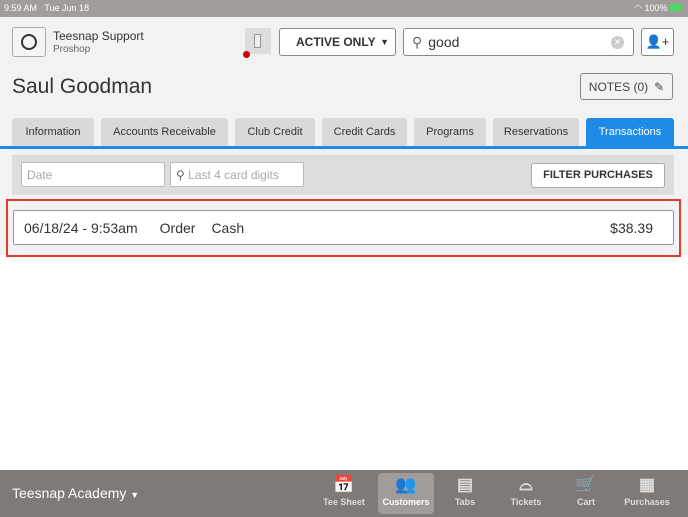 The image size is (688, 517). Describe the element at coordinates (72, 49) in the screenshot. I see `user-role: Proshop` at that location.